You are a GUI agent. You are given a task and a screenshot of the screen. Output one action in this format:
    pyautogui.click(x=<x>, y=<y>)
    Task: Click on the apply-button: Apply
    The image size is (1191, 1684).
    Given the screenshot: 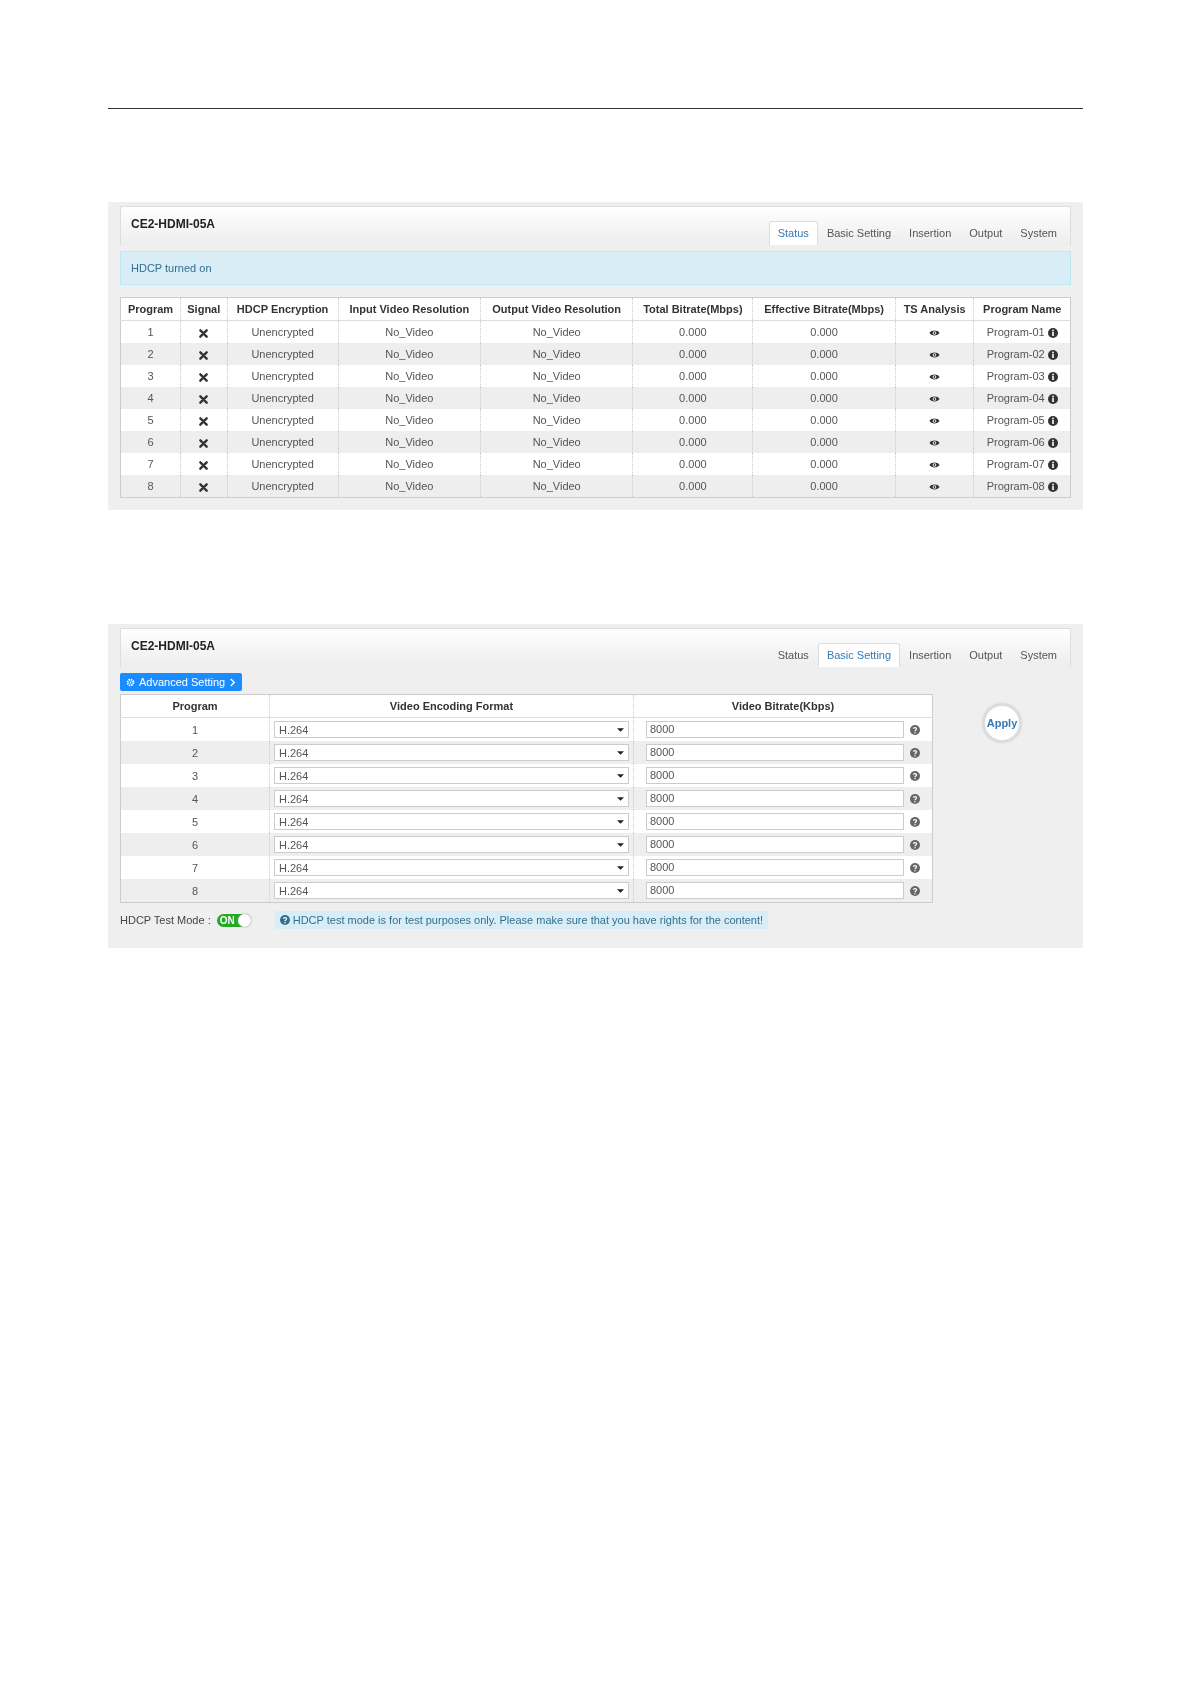 What is the action you would take?
    pyautogui.click(x=1002, y=723)
    